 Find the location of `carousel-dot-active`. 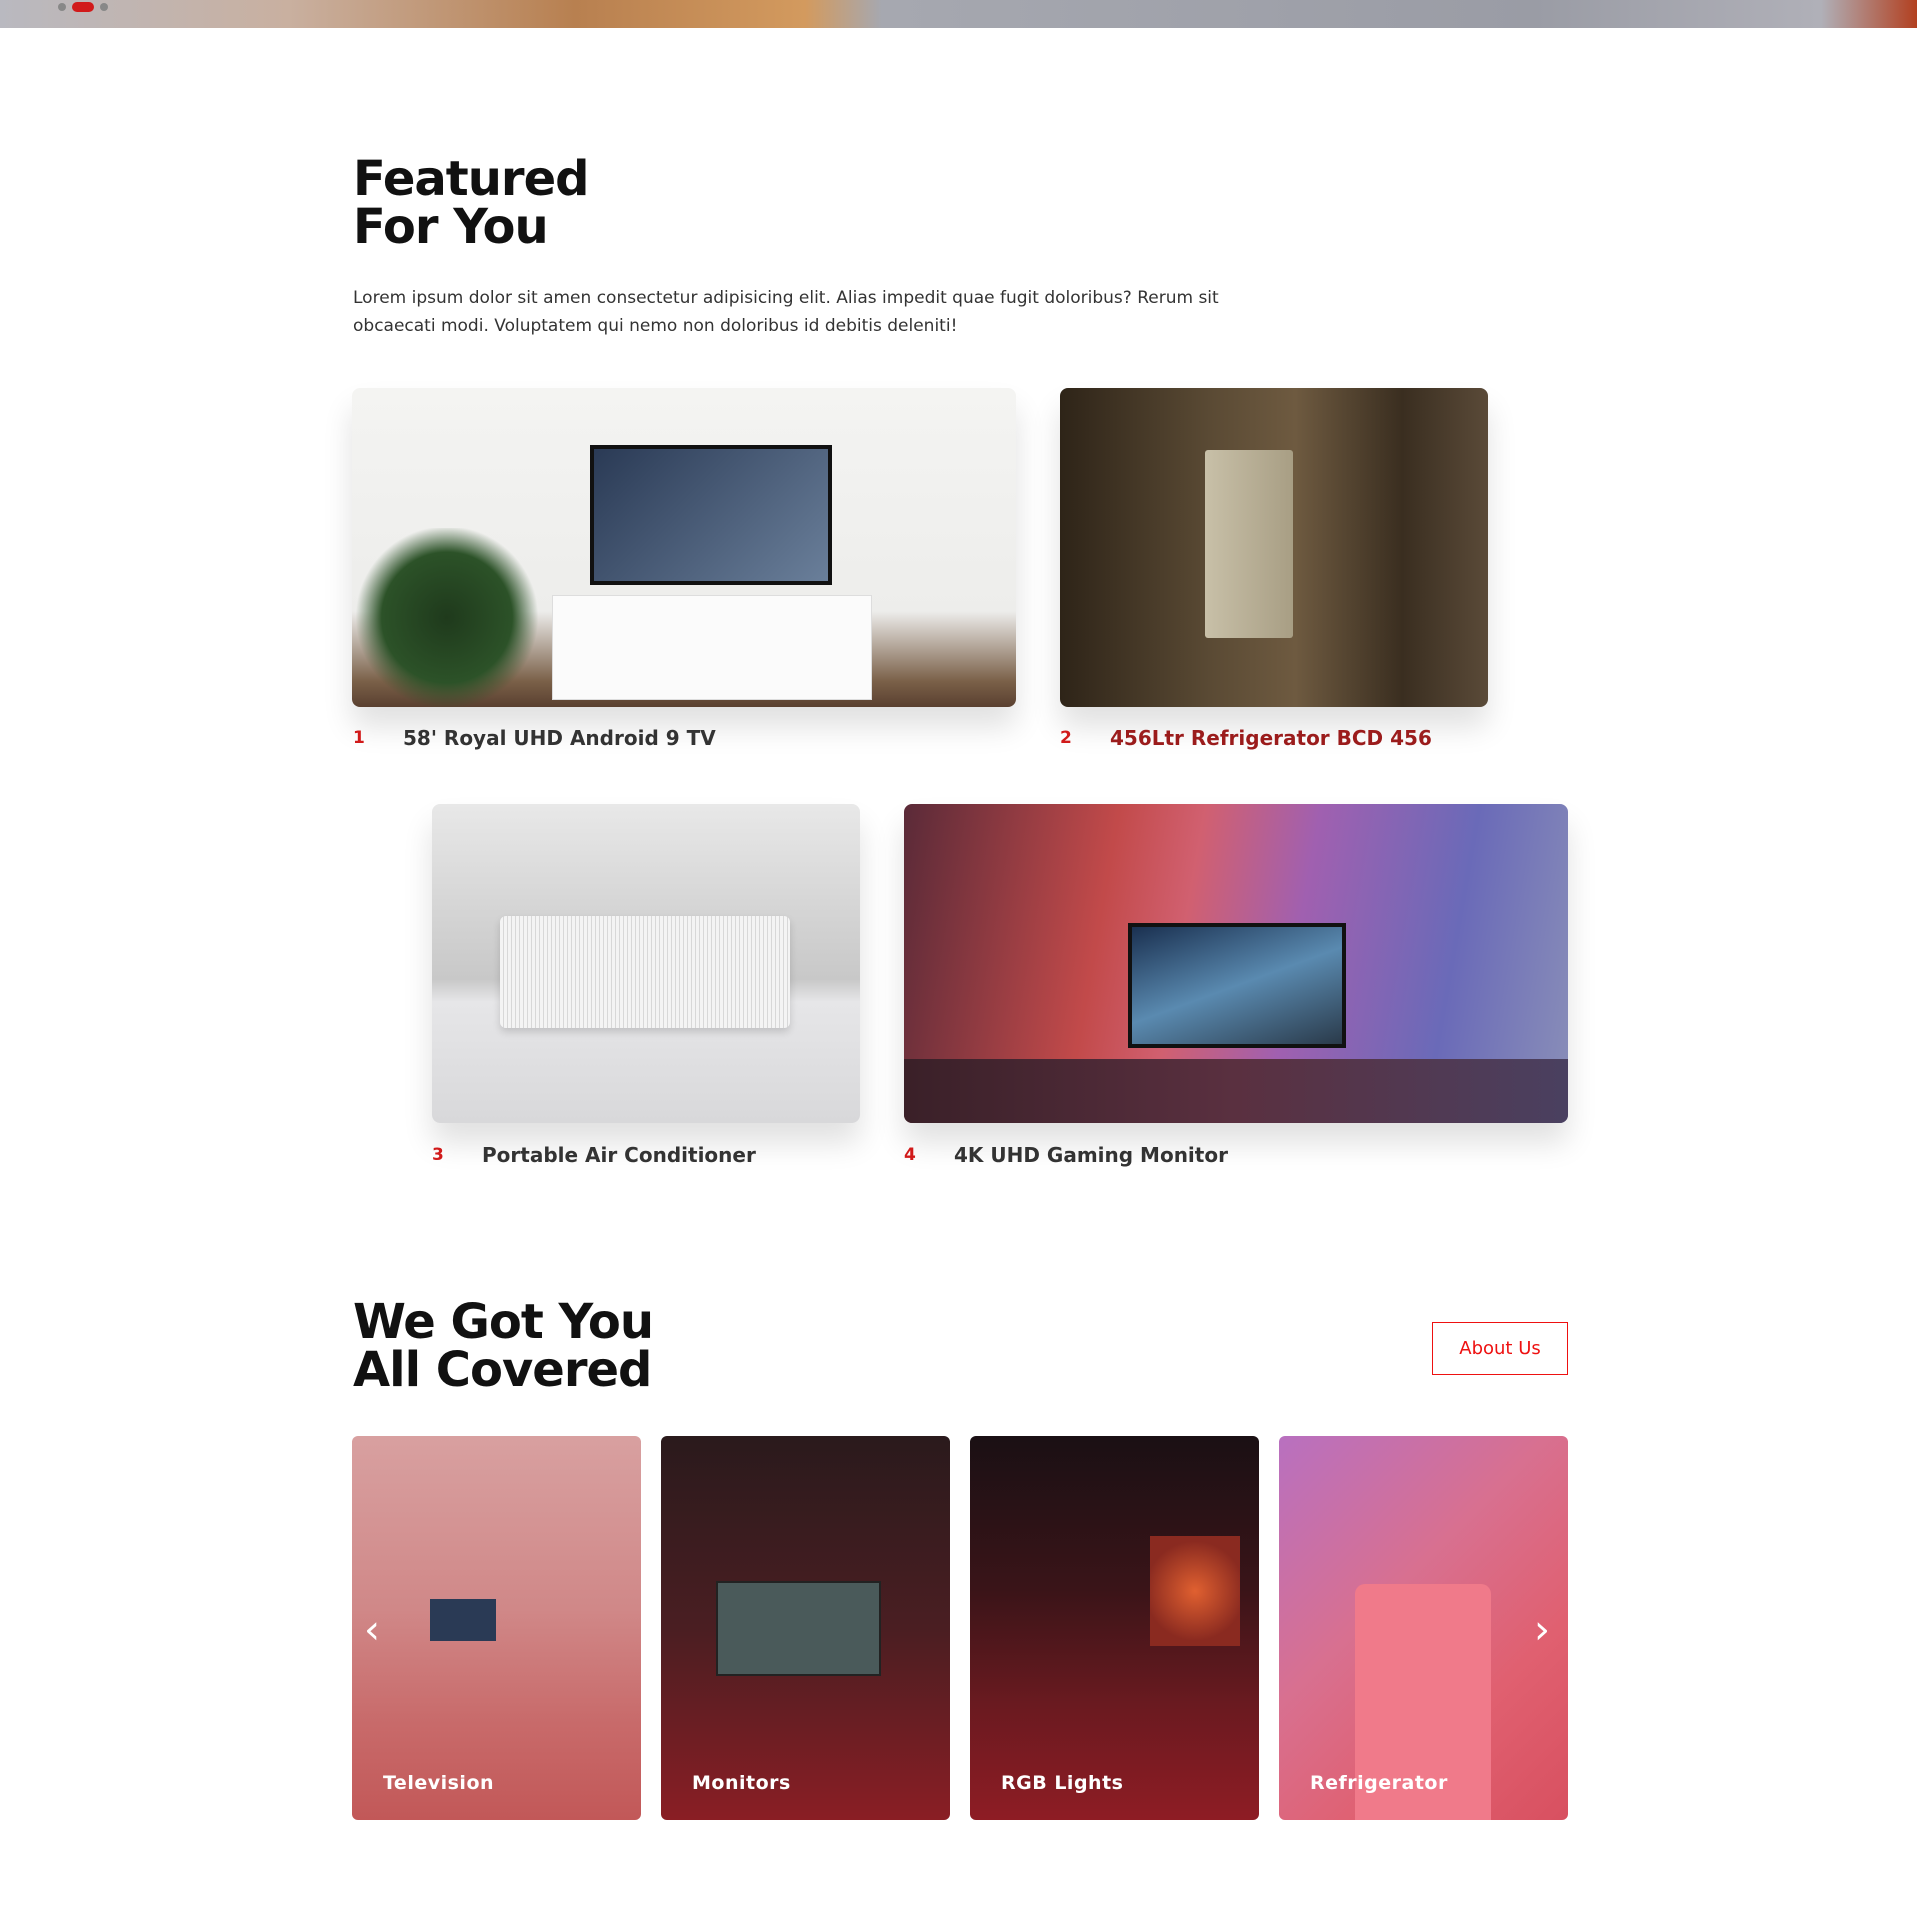

carousel-dot-active is located at coordinates (83, 7).